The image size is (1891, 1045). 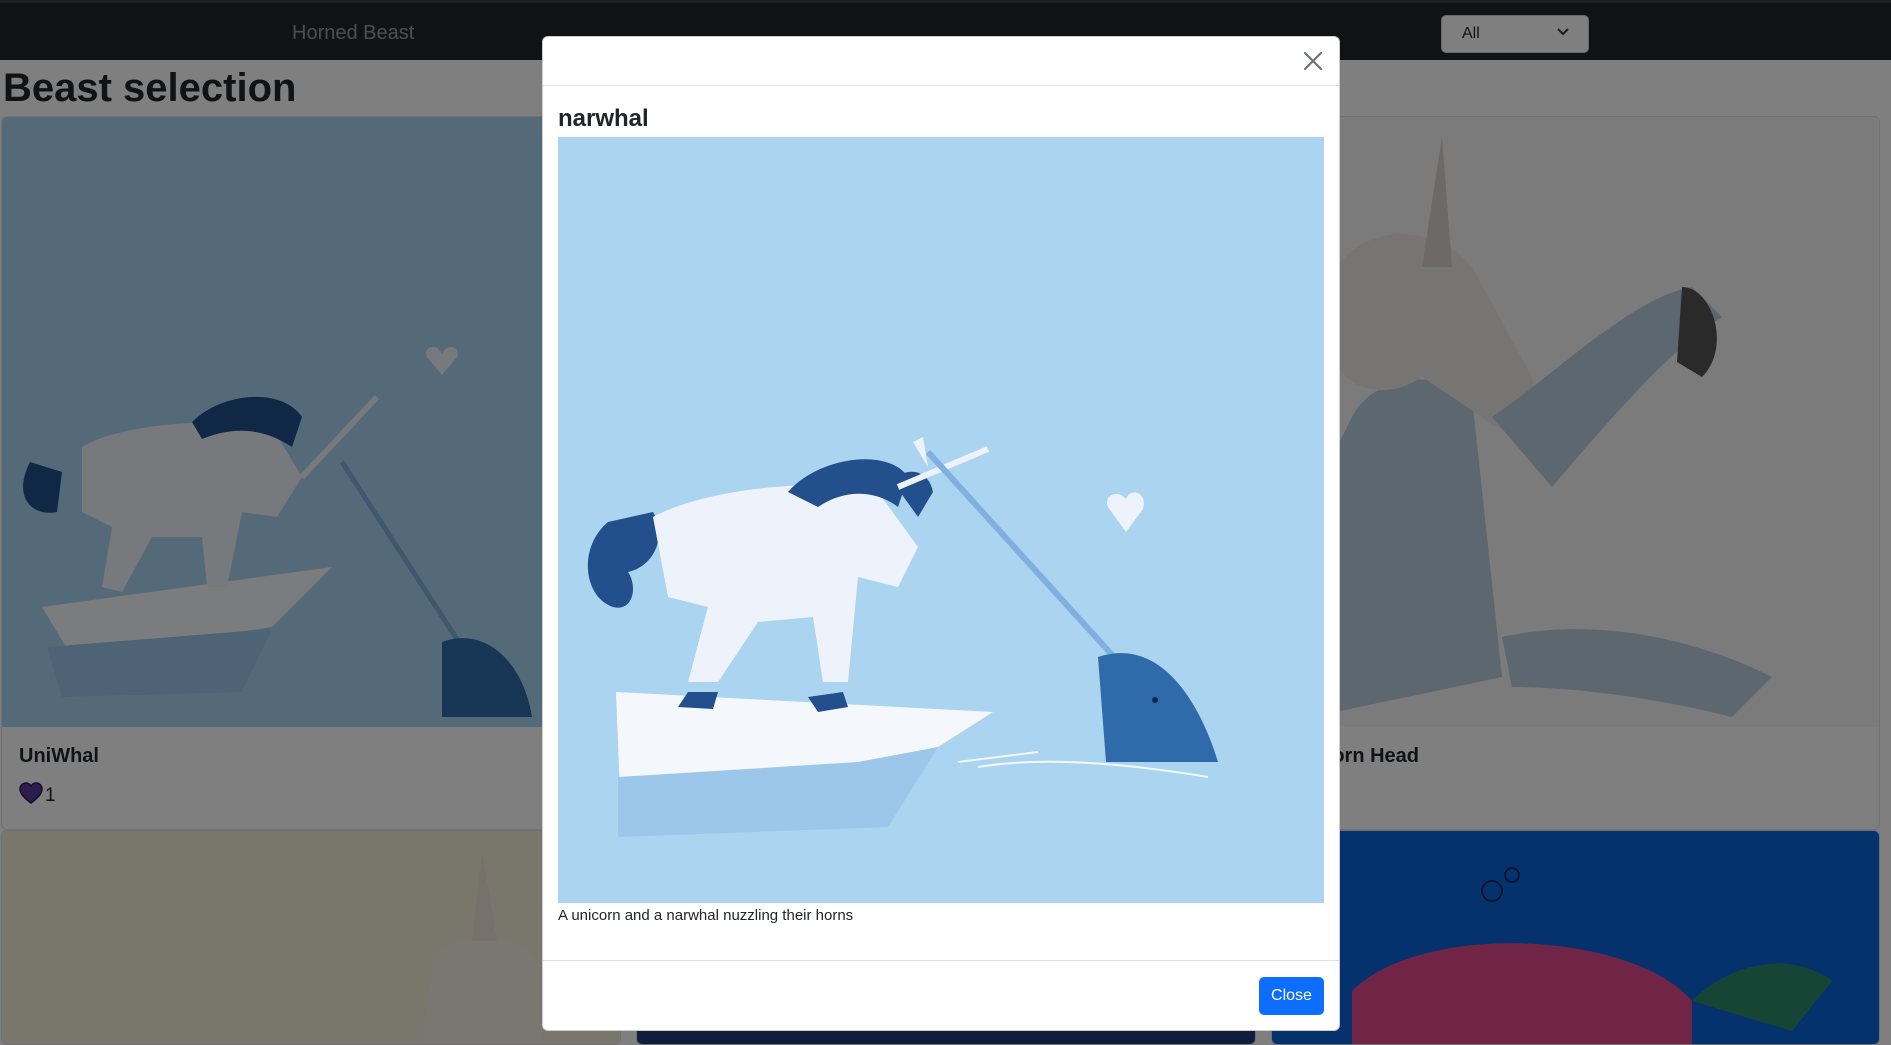 I want to click on modal-header, so click(x=941, y=61).